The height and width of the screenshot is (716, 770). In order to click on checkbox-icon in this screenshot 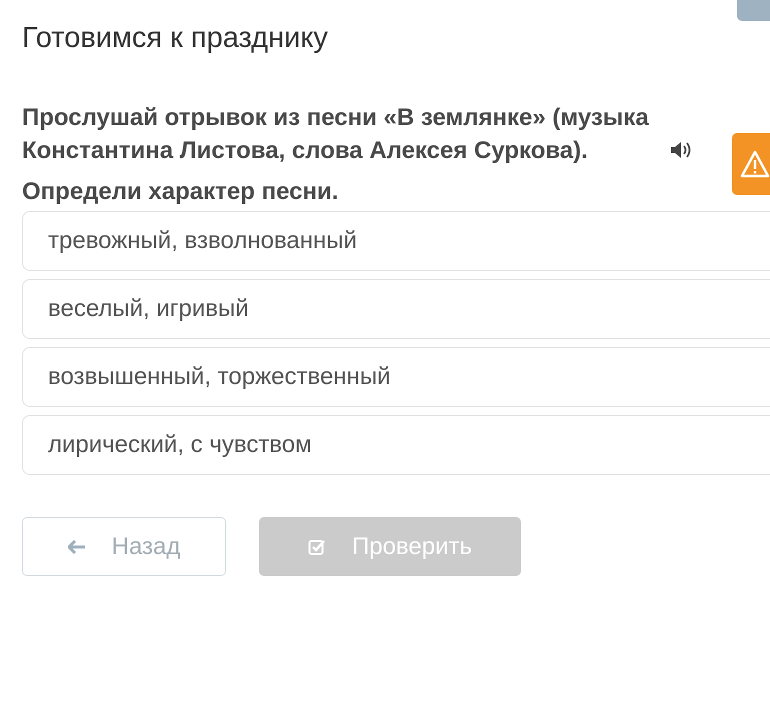, I will do `click(317, 547)`.